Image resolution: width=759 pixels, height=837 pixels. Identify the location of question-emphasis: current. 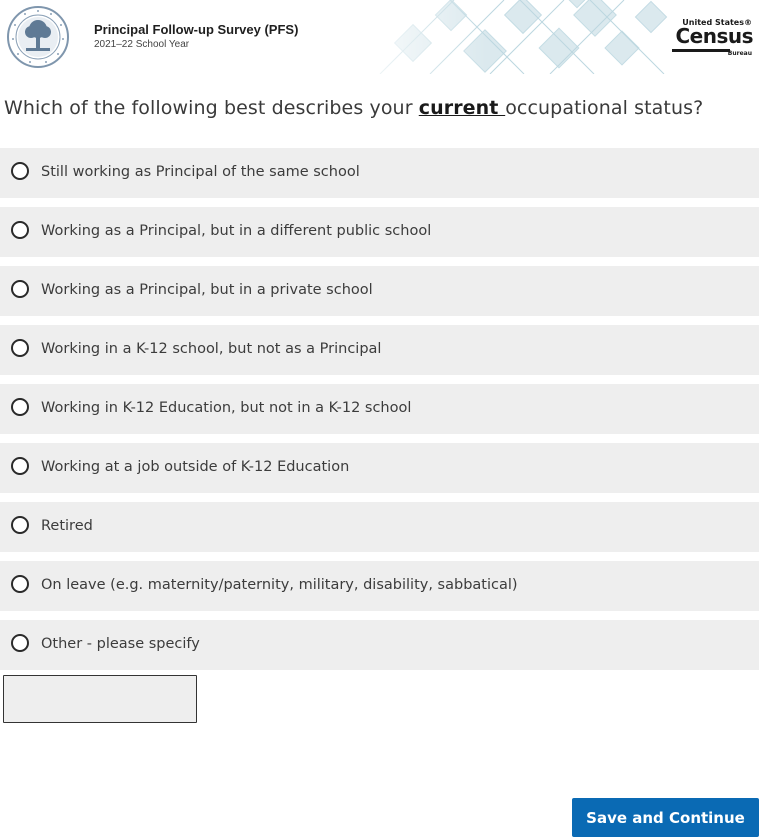
(462, 108).